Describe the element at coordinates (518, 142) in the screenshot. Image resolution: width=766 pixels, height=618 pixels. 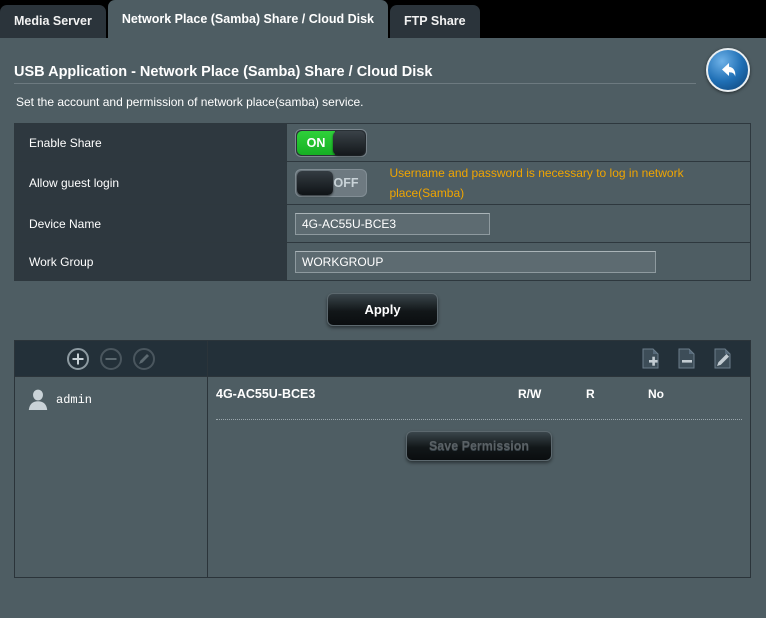
I see `cell-enable-share: ON` at that location.